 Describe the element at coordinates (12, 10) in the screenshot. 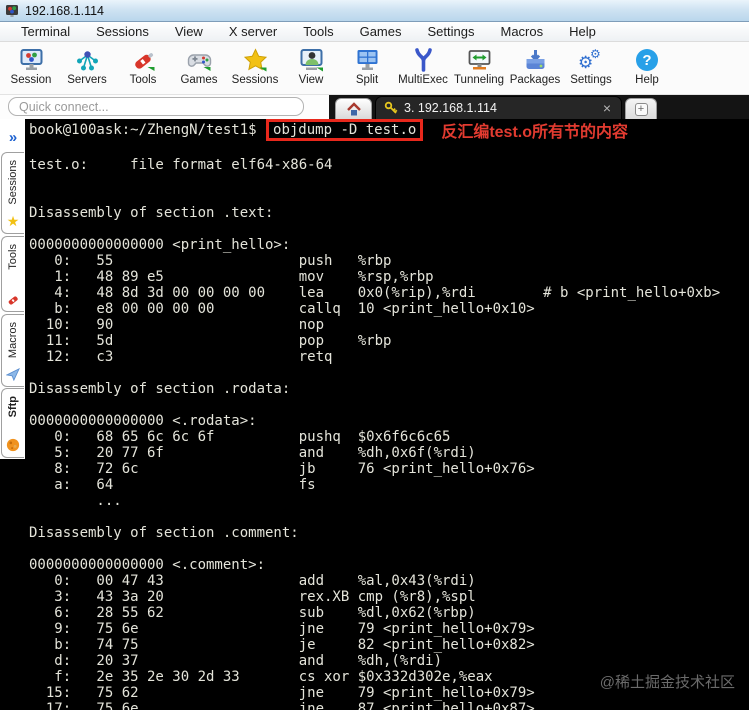

I see `app-logo-icon` at that location.